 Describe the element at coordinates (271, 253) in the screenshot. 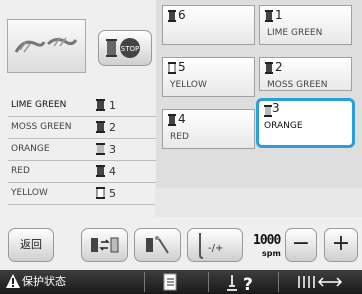

I see `speed-unit: spm` at that location.